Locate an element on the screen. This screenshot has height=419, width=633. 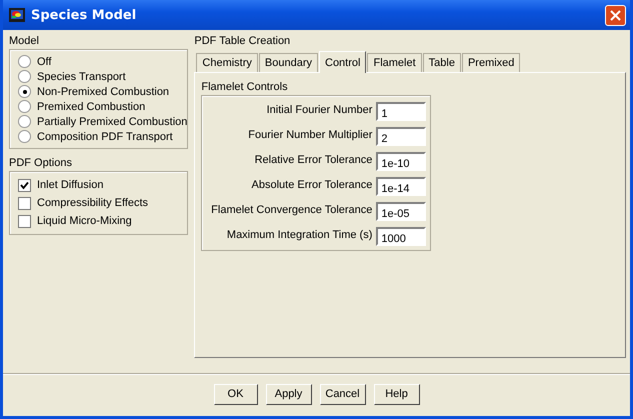
group-title: Model is located at coordinates (24, 41).